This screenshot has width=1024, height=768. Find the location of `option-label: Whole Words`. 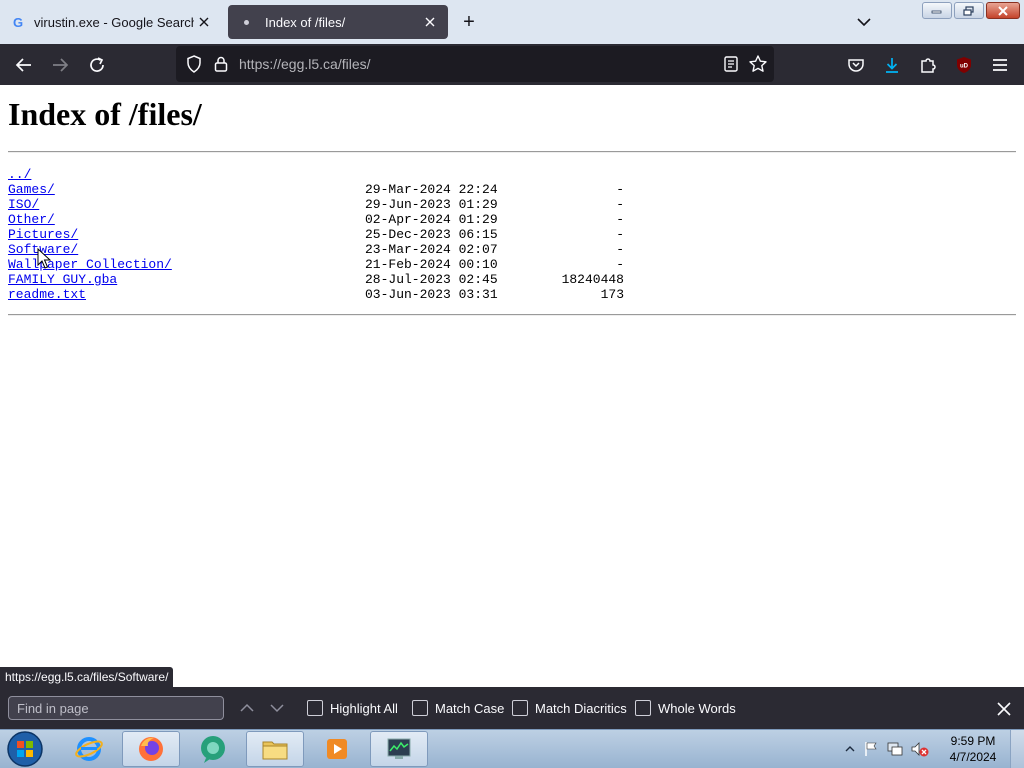

option-label: Whole Words is located at coordinates (697, 708).